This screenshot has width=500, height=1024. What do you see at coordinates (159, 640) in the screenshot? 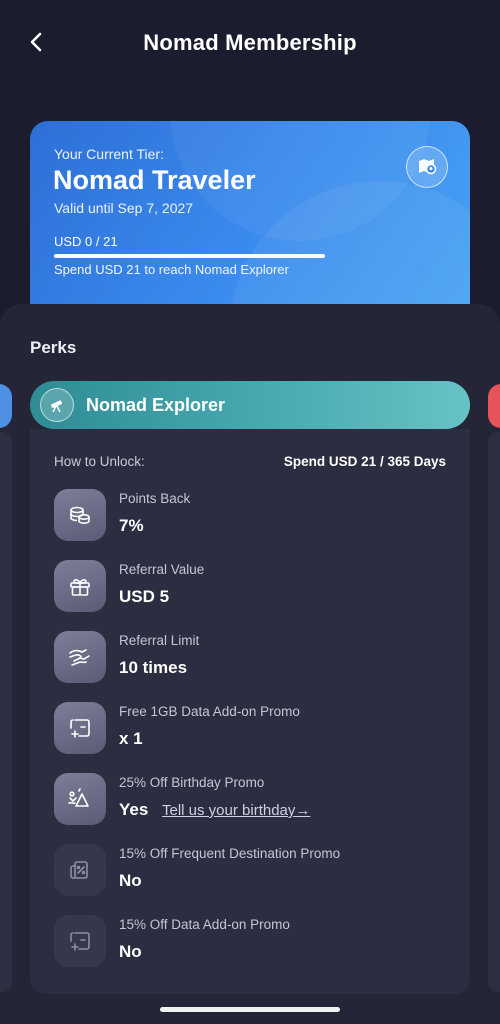
I see `perk-label: Referral Limit` at bounding box center [159, 640].